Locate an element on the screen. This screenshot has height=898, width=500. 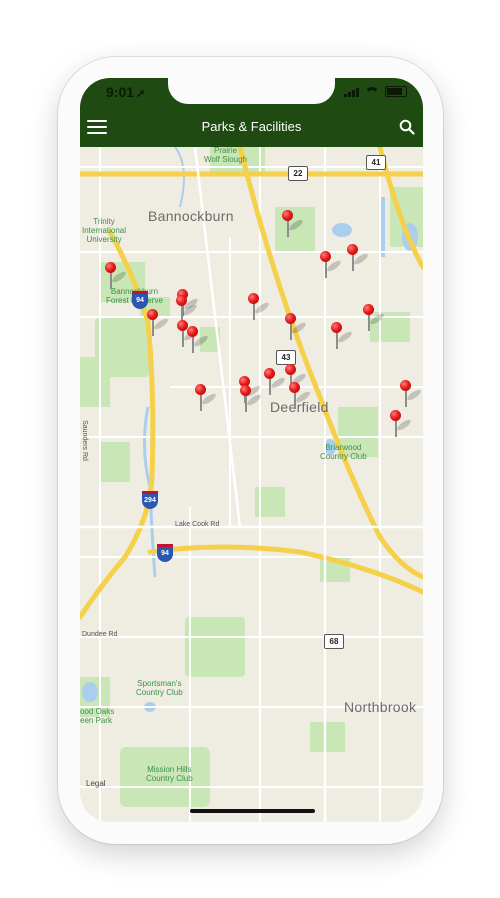
interstate-294-shield: 294 is located at coordinates (150, 500).